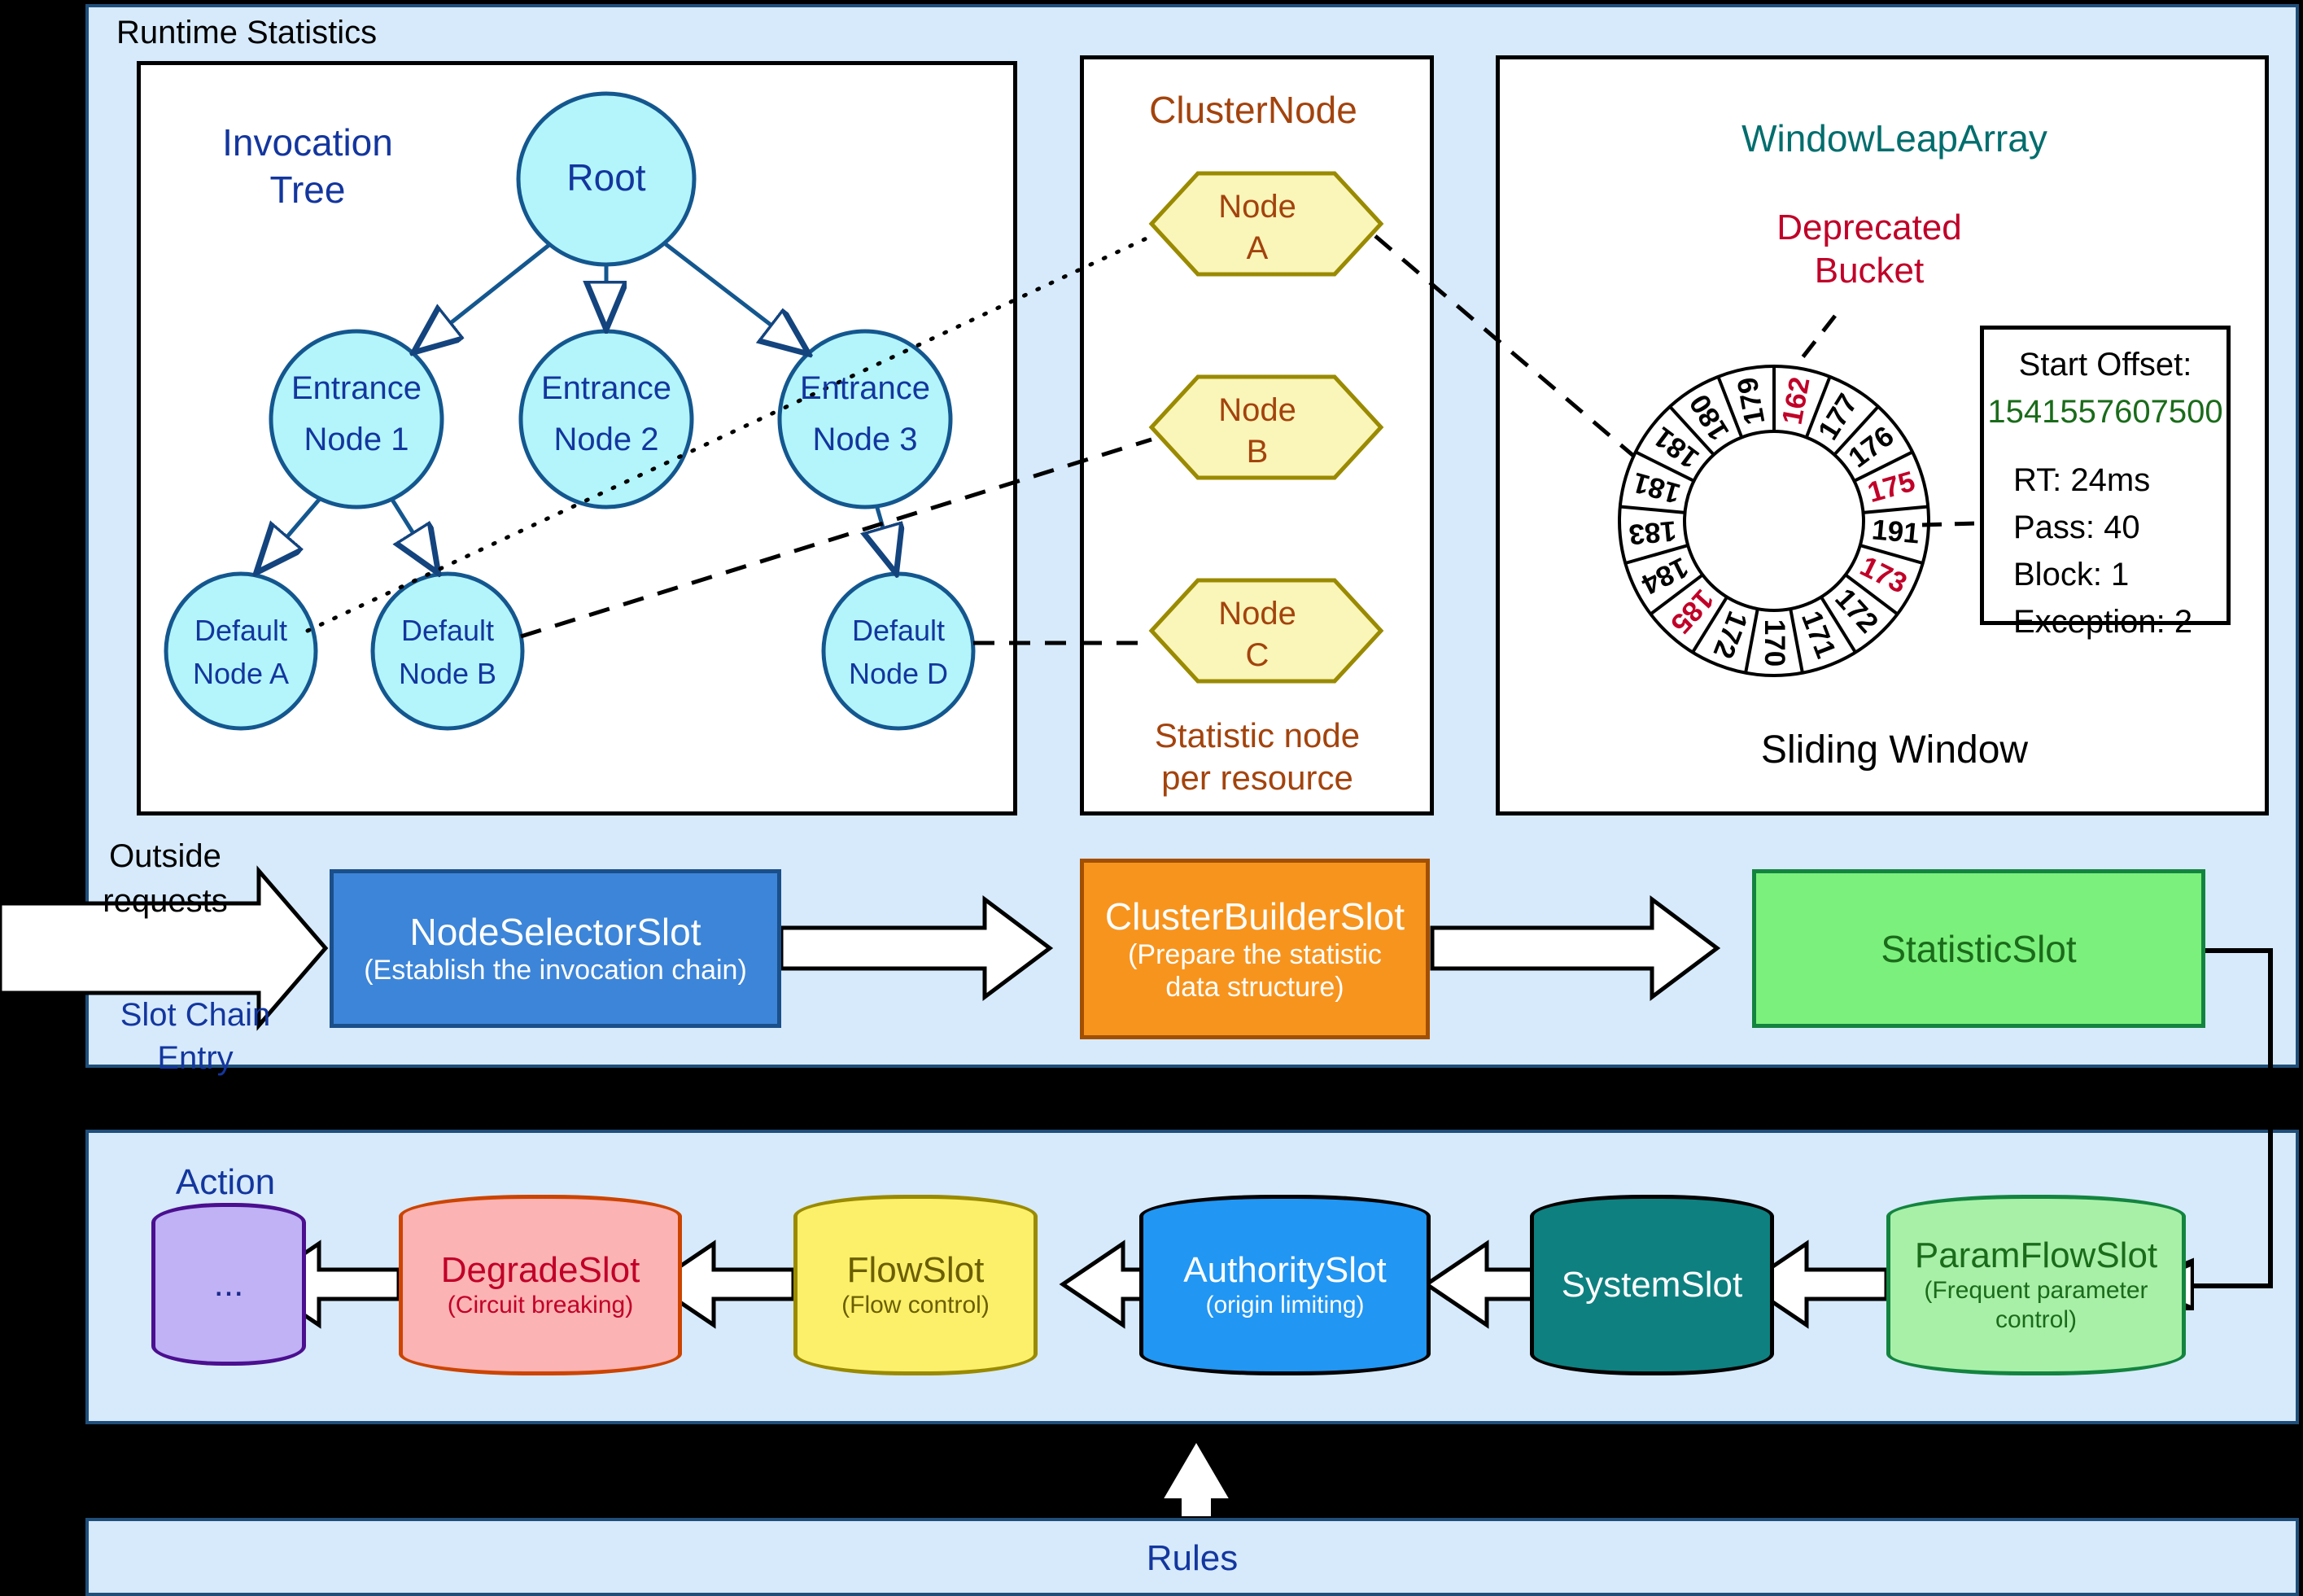 The height and width of the screenshot is (1596, 2303). I want to click on action-slot-authority: AuthoritySlot (origin limiting), so click(1285, 1285).